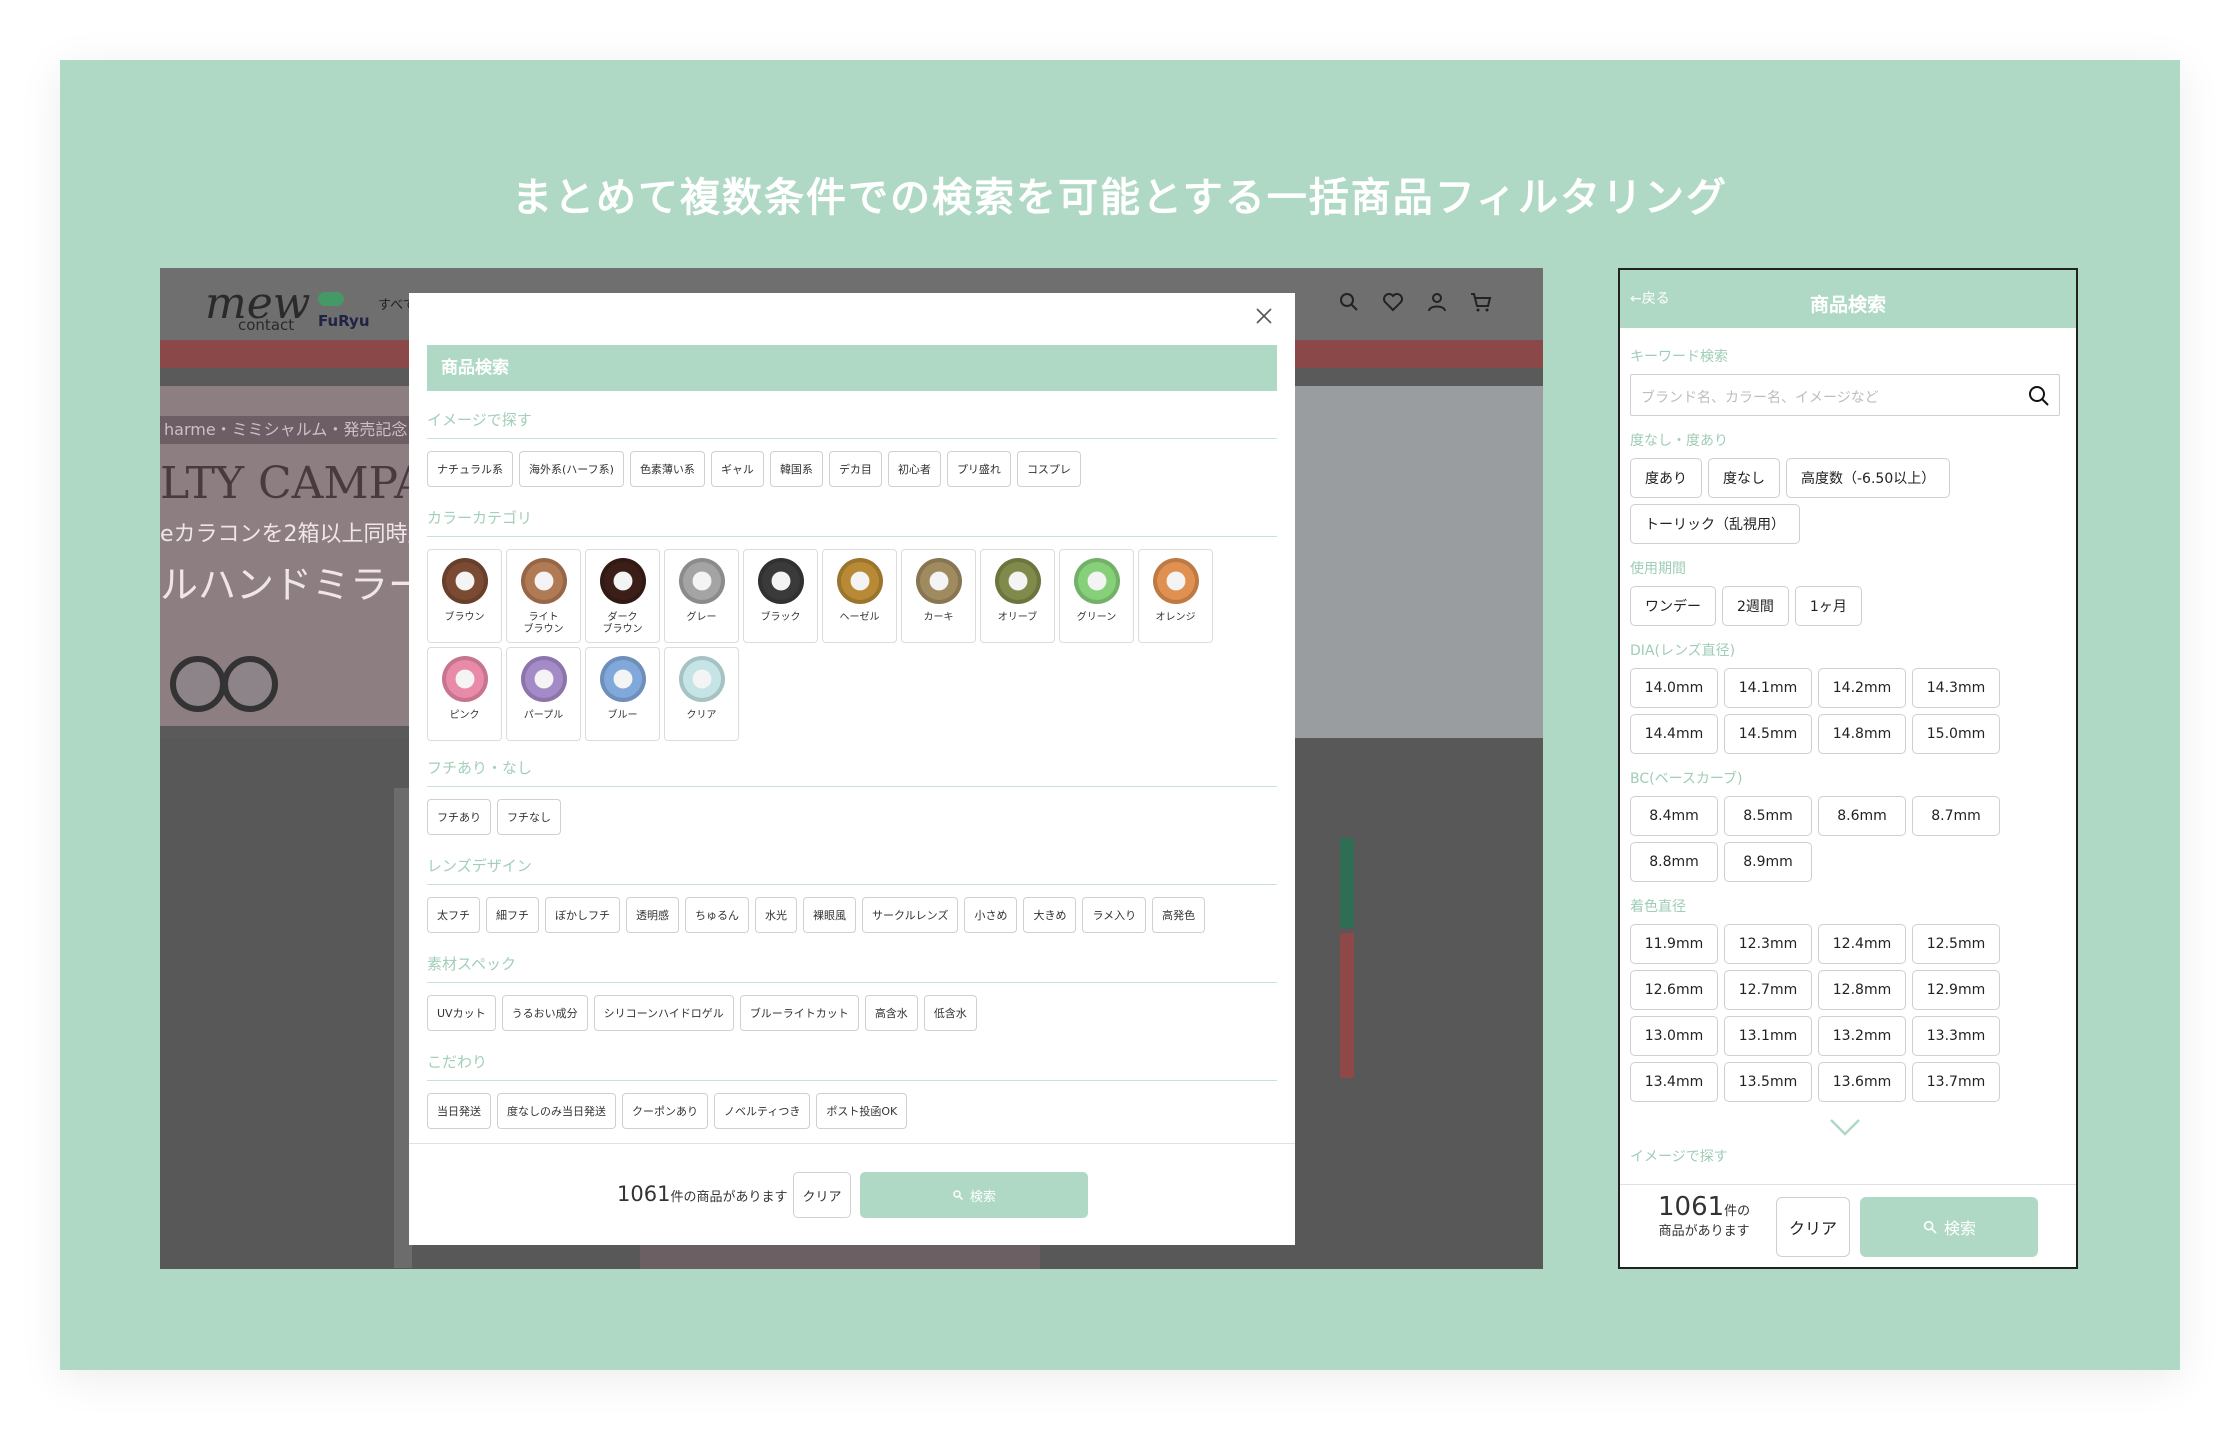  I want to click on color-swatch: パープル, so click(543, 694).